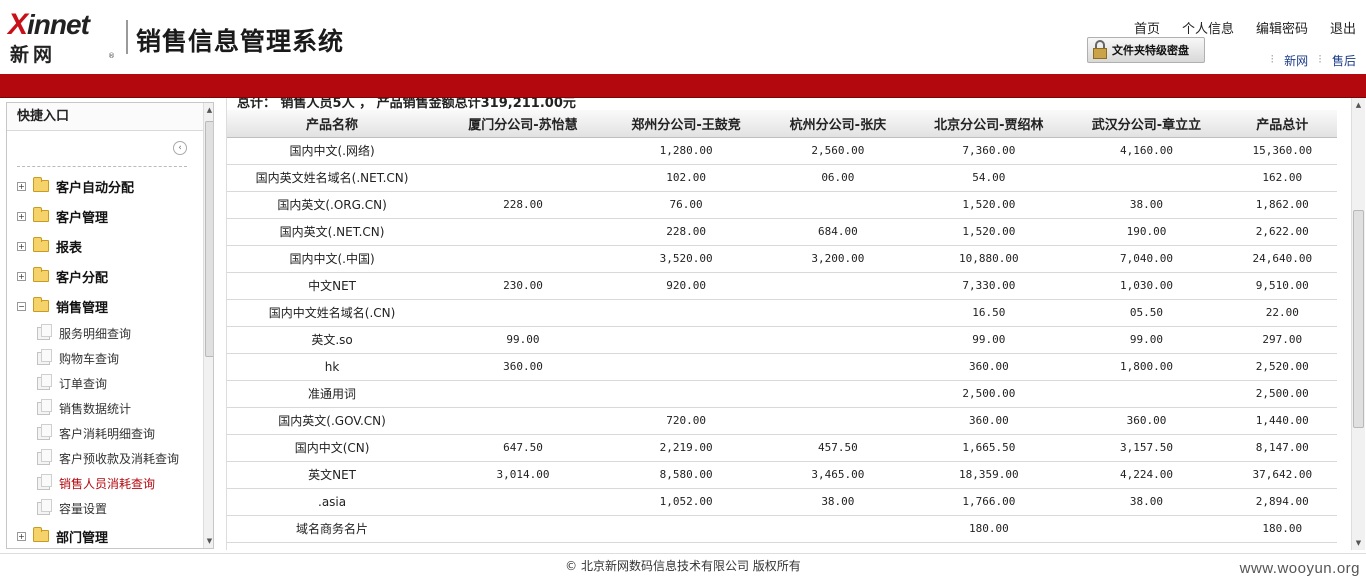 The height and width of the screenshot is (580, 1366). Describe the element at coordinates (102, 306) in the screenshot. I see `sidebar-group-sales-management: − 销售管理` at that location.